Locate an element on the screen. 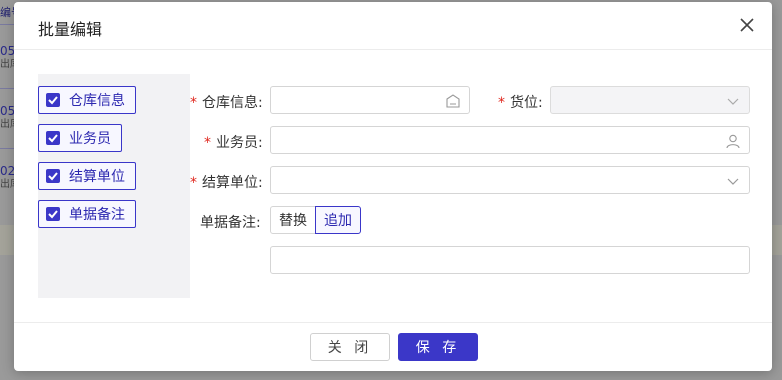 The image size is (782, 380). salesman-label: * 业务员: is located at coordinates (233, 143).